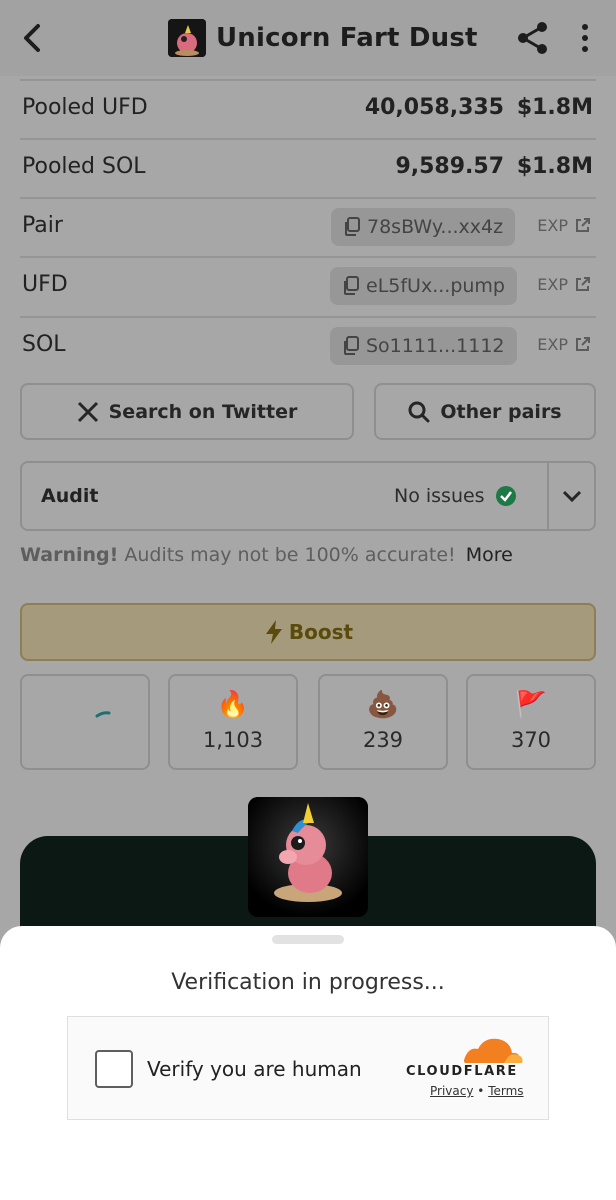 This screenshot has height=1200, width=616. I want to click on back-button, so click(33, 38).